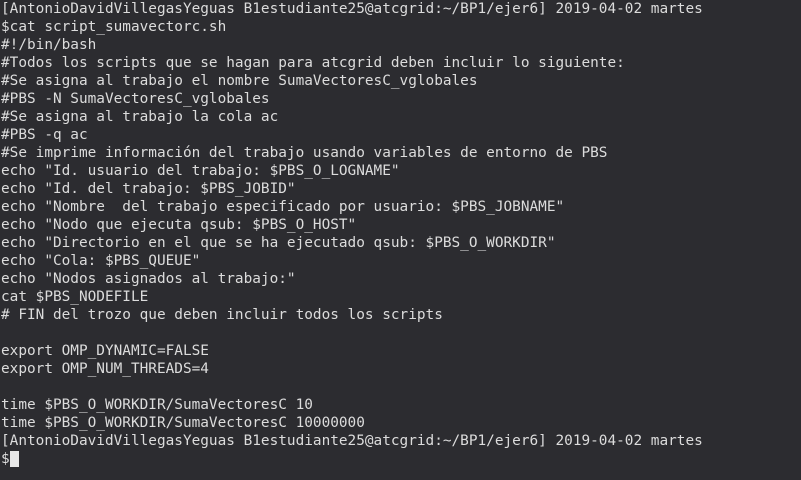 The image size is (801, 480). What do you see at coordinates (105, 369) in the screenshot?
I see `output-line: export OMP_NUM_THREADS=4` at bounding box center [105, 369].